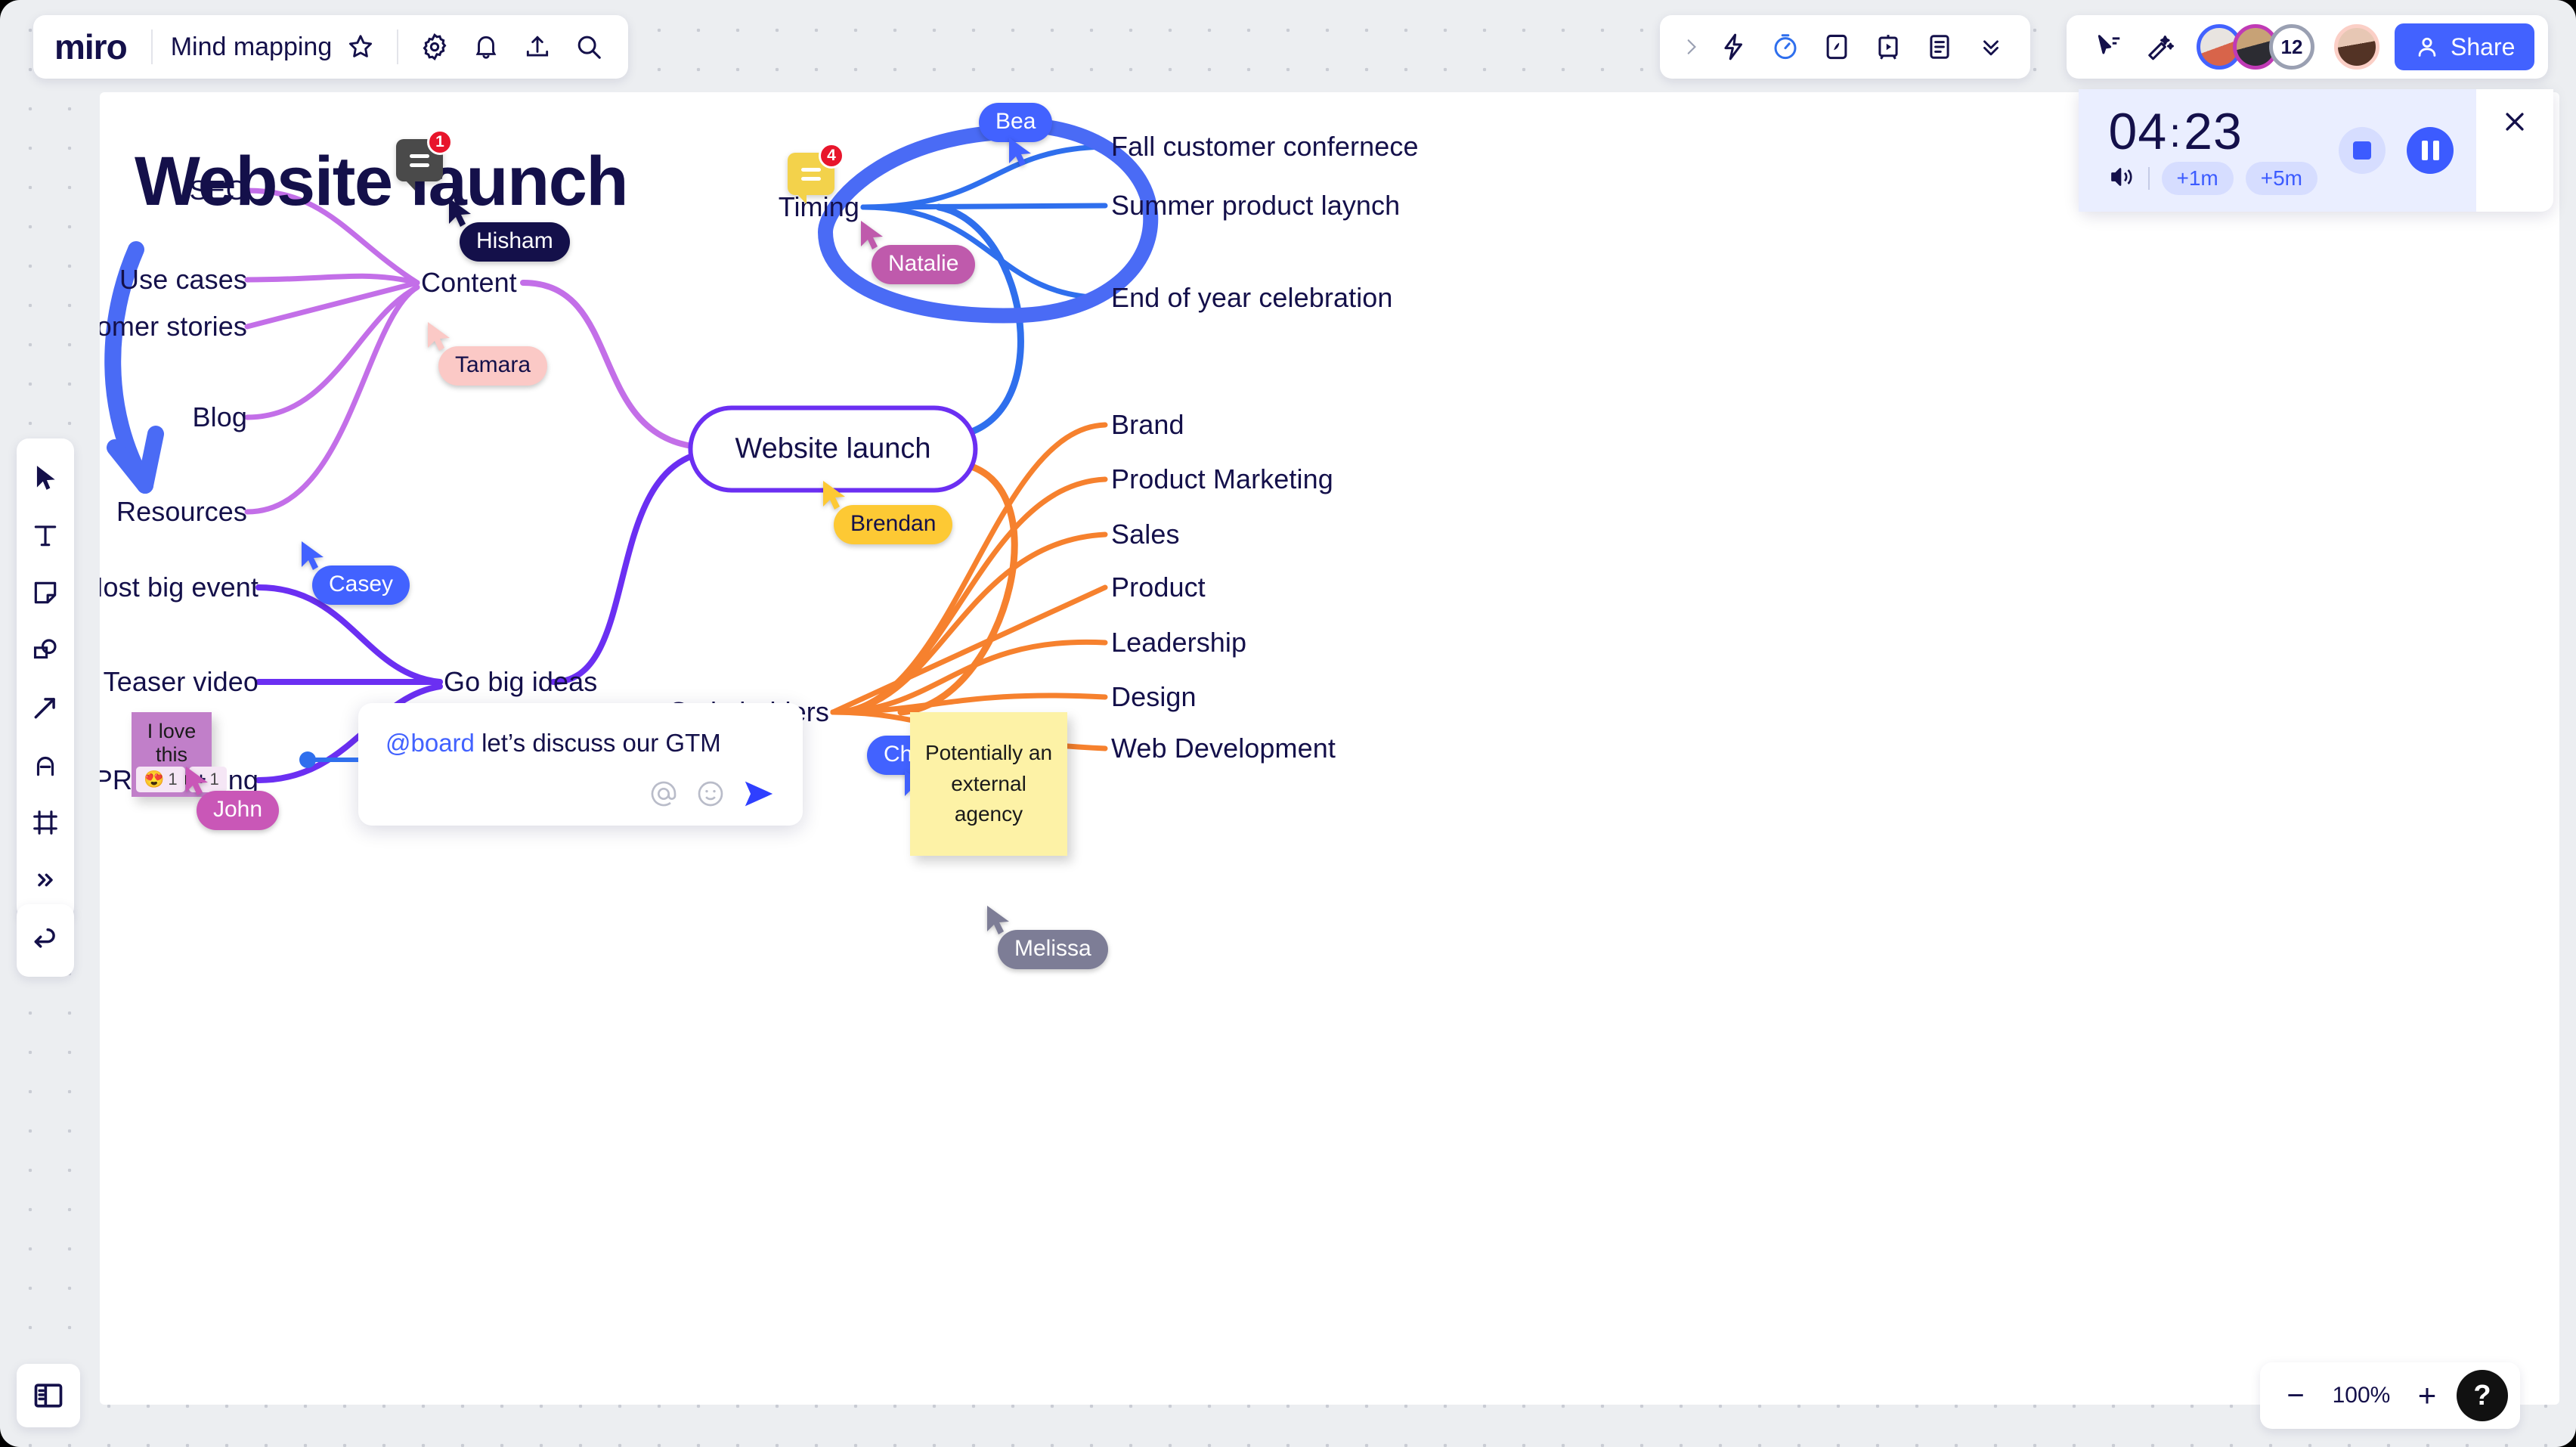  What do you see at coordinates (580, 794) in the screenshot?
I see `comment-actions` at bounding box center [580, 794].